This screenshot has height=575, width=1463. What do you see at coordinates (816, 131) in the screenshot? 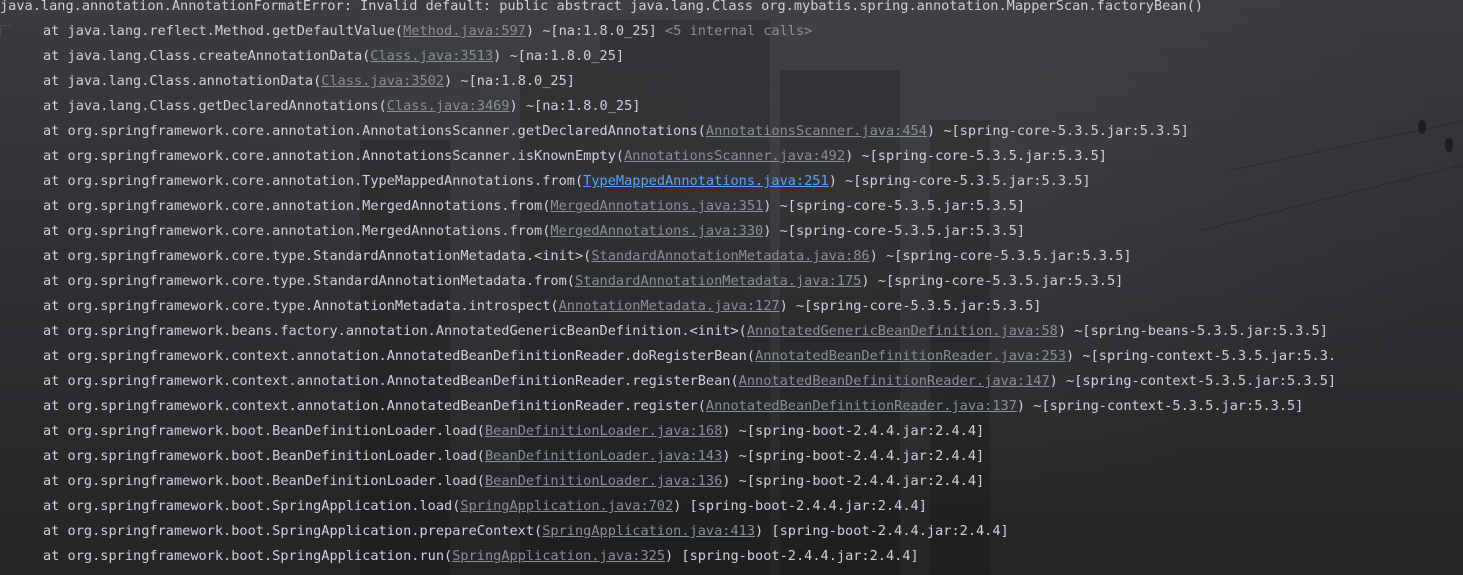
I see `source-file-link: AnnotationsScanner.java:454` at bounding box center [816, 131].